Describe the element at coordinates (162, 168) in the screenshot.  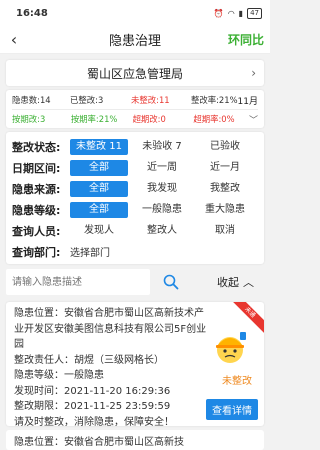
I see `filter-option: 近一周` at that location.